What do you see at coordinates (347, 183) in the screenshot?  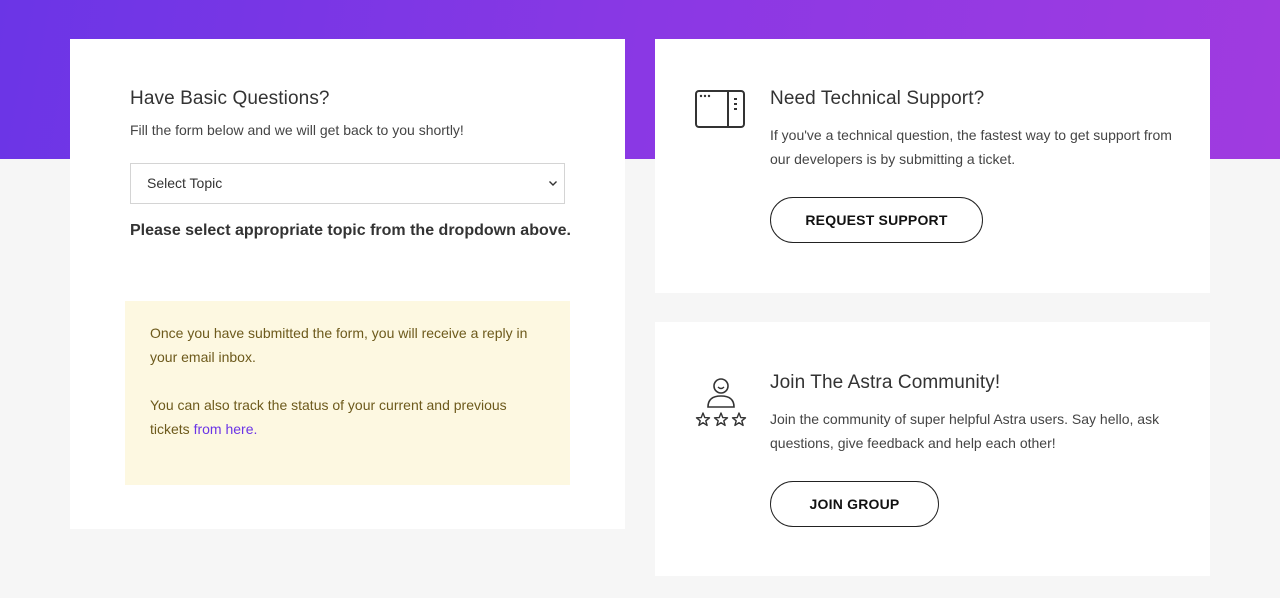 I see `topic-select: Select Topic` at bounding box center [347, 183].